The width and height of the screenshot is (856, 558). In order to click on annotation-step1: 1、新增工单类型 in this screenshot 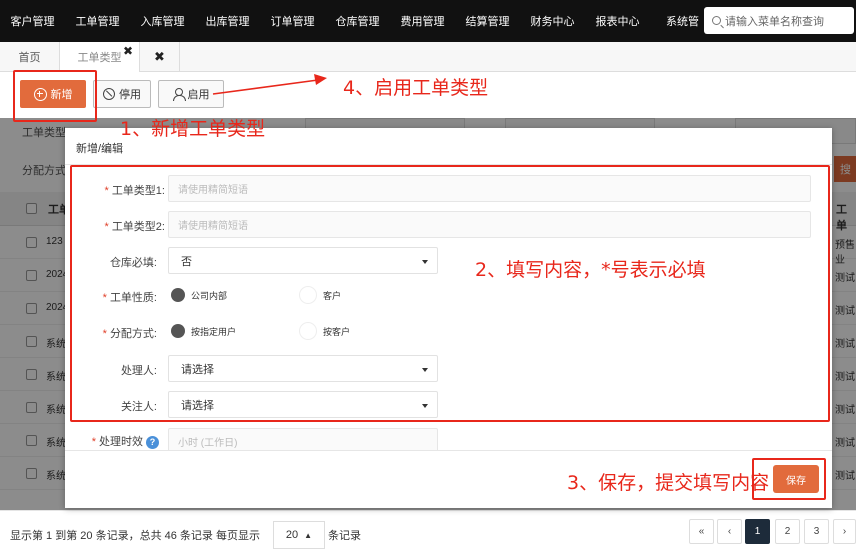, I will do `click(193, 129)`.